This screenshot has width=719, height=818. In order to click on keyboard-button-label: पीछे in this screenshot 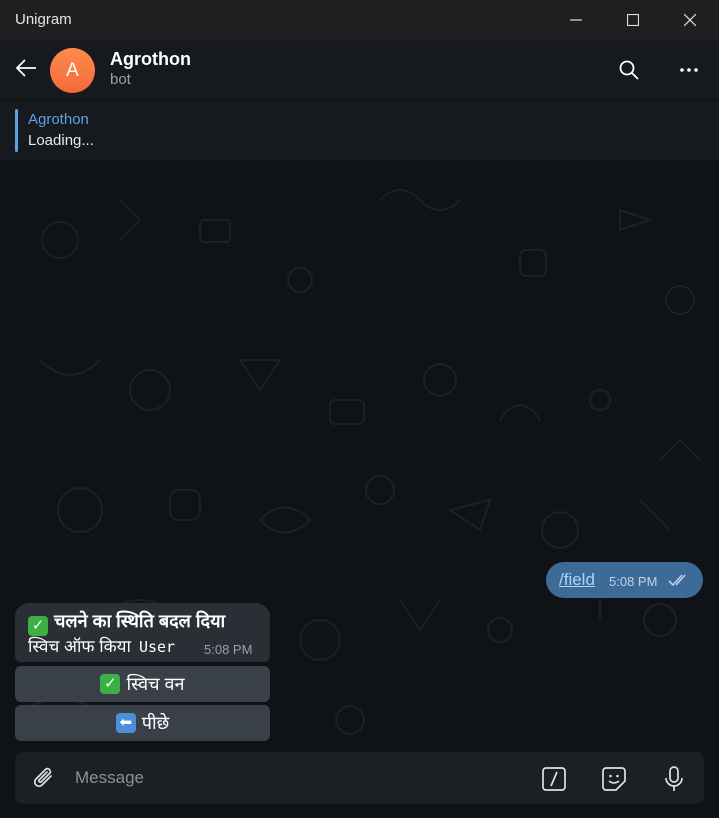, I will do `click(155, 723)`.